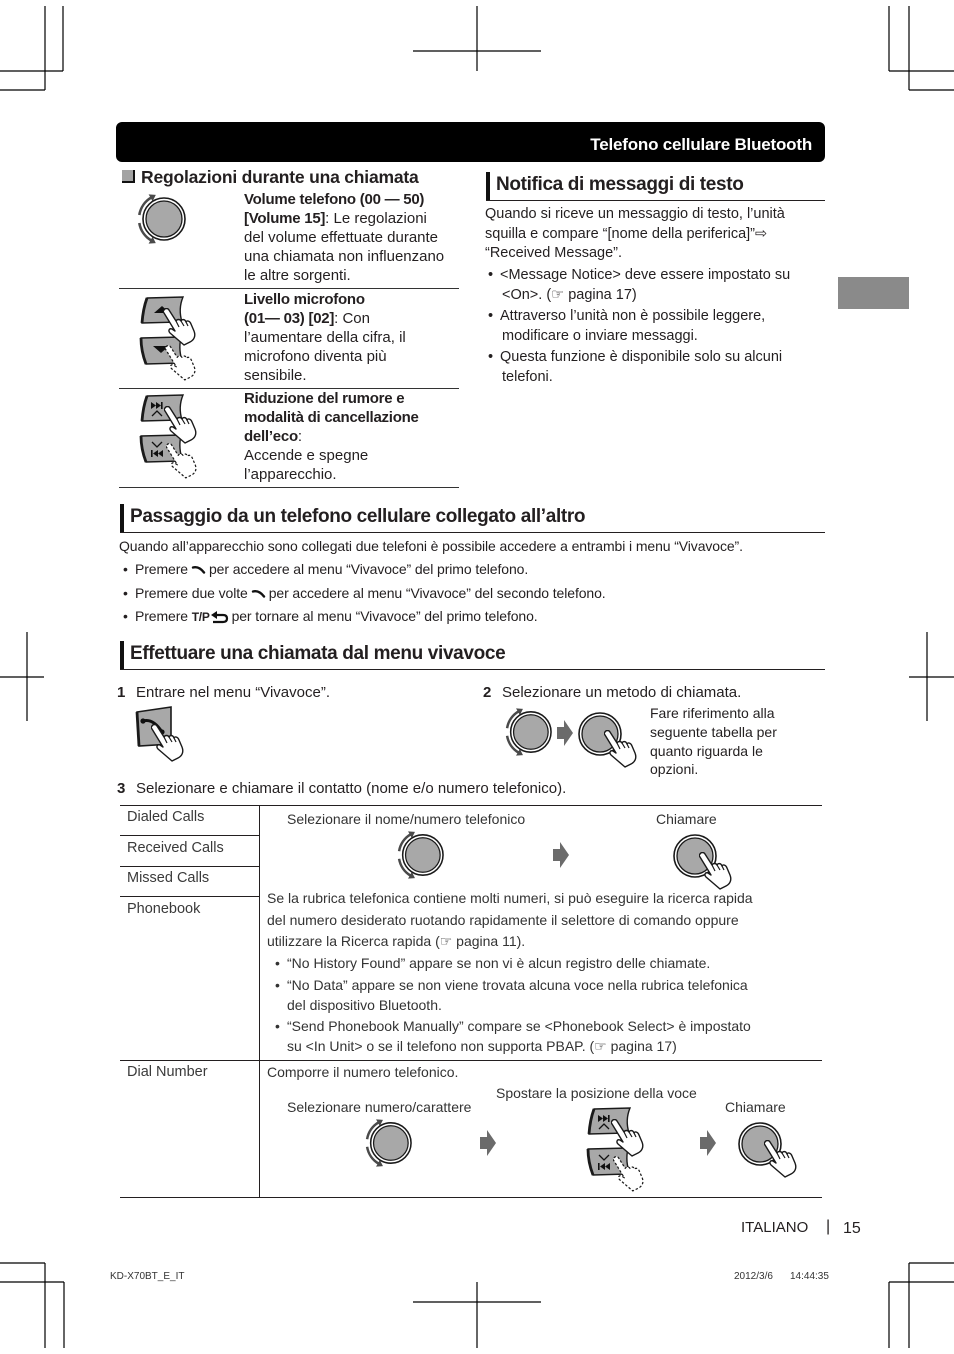 The image size is (954, 1354). I want to click on row-line: l’aumentare della cifra, il, so click(325, 337).